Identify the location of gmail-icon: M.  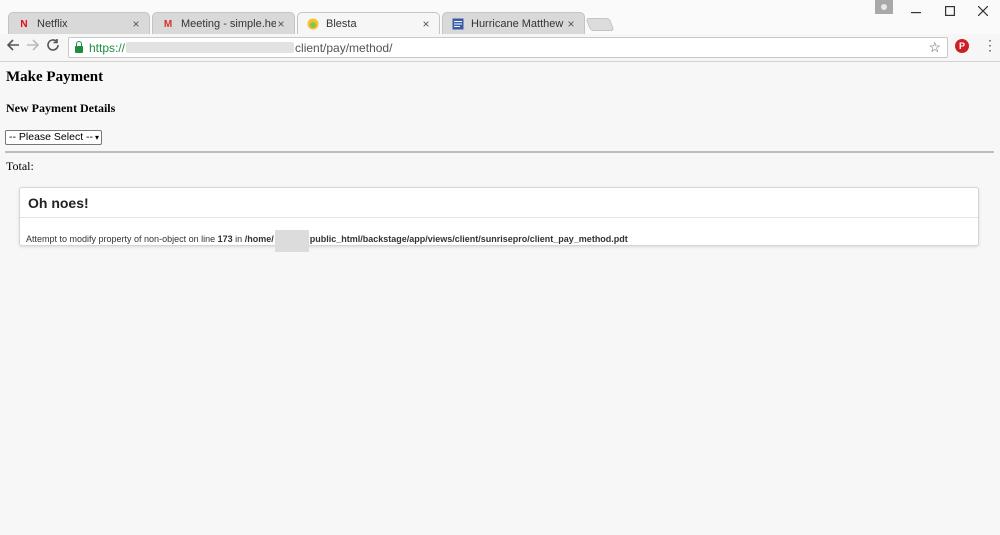
(168, 24).